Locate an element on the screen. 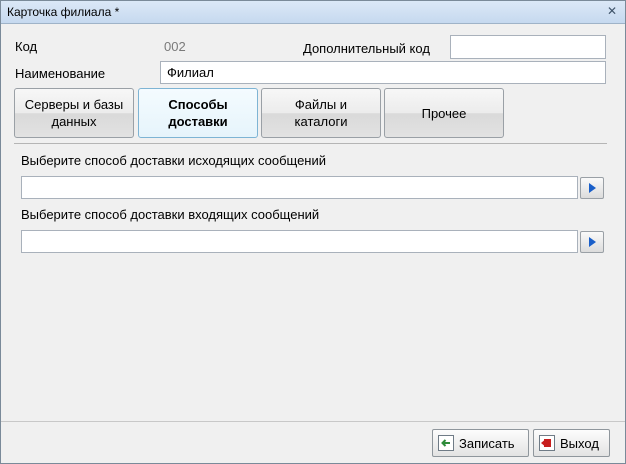 The image size is (626, 464). exit-button: Выход is located at coordinates (571, 443).